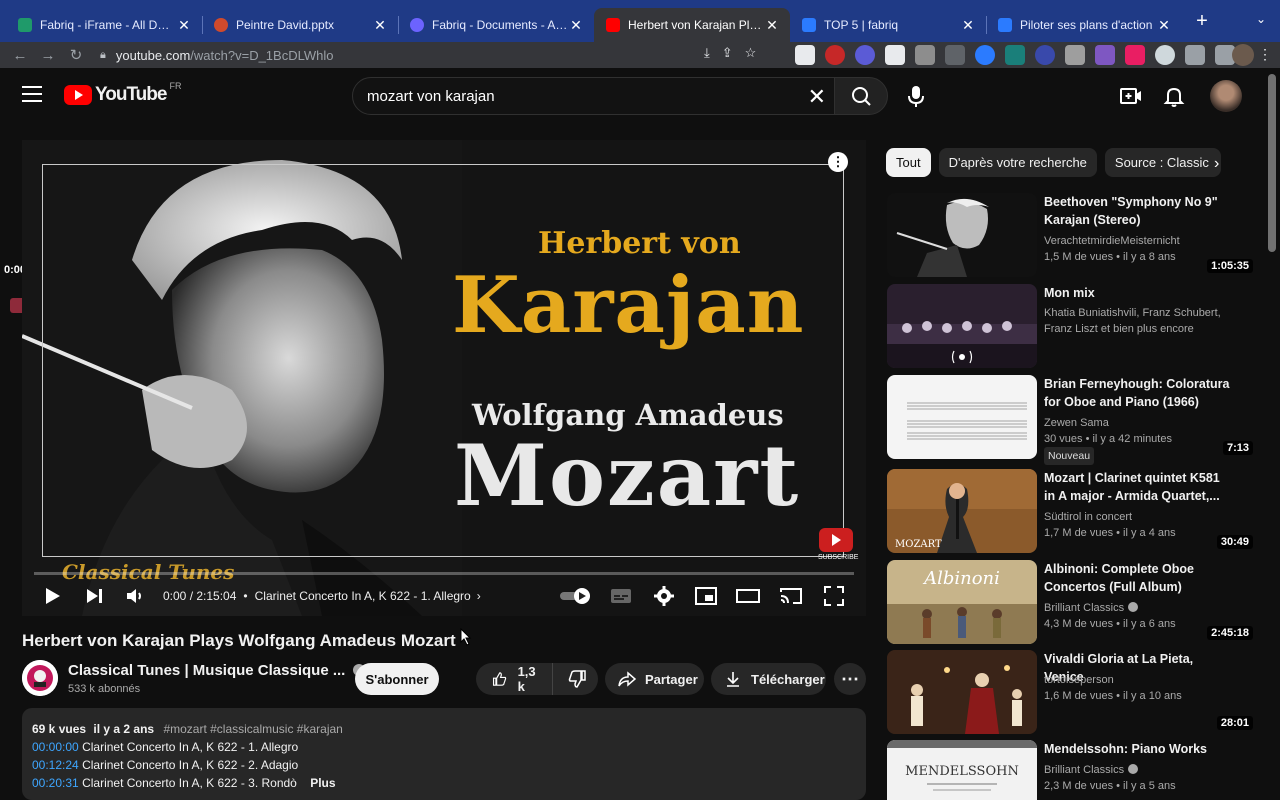 This screenshot has height=800, width=1280. I want to click on chapter-chevron-icon: ›, so click(479, 596).